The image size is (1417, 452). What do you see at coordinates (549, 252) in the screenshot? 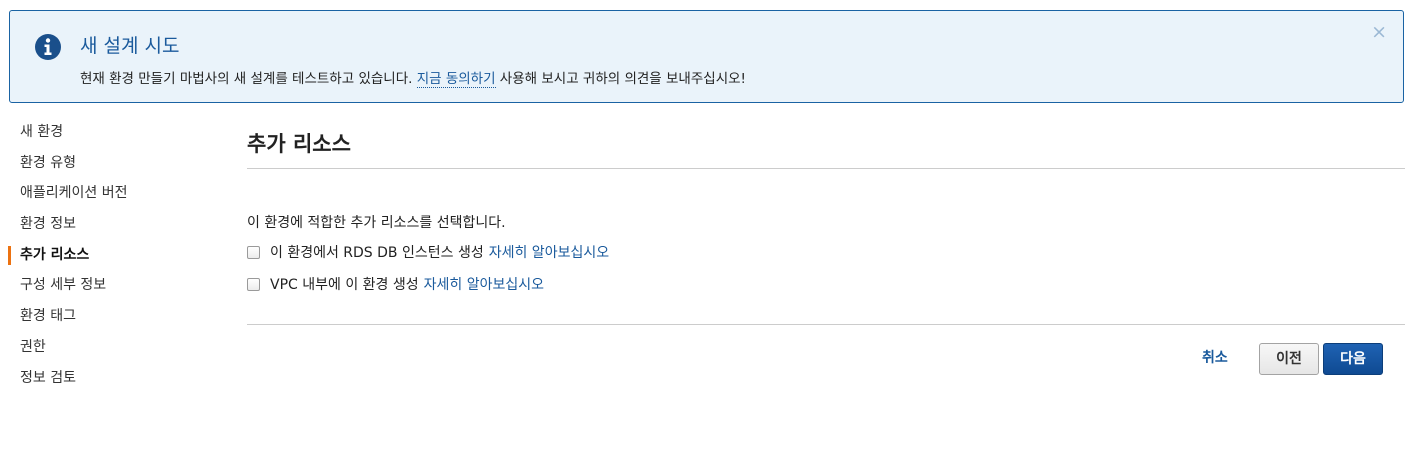
I see `rds-learn-more-link: 자세히 알아보십시오` at bounding box center [549, 252].